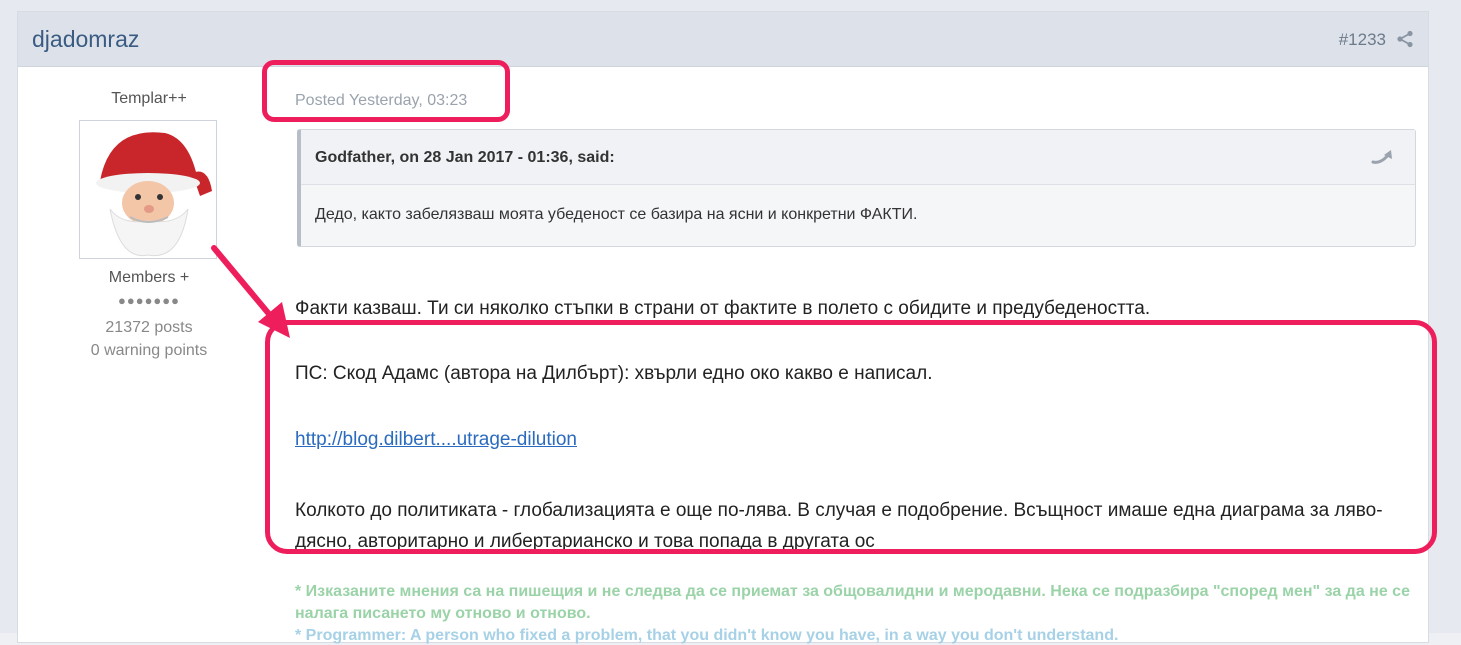 The width and height of the screenshot is (1461, 645). Describe the element at coordinates (85, 39) in the screenshot. I see `author-name-link: djadomraz` at that location.